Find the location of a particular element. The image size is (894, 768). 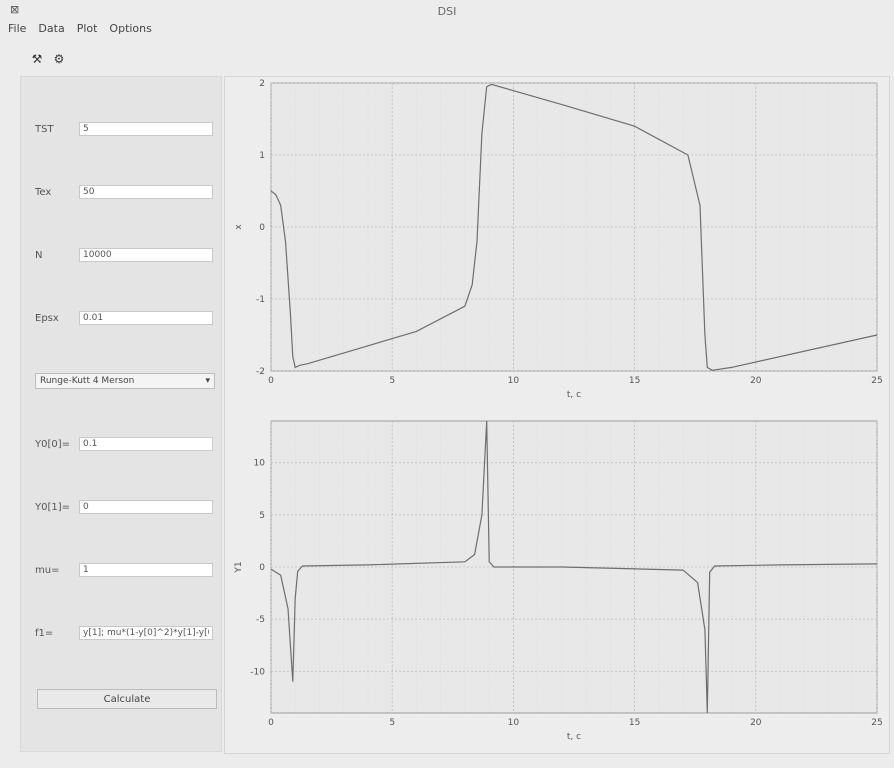

param-label-y0-1: Y0[1]= is located at coordinates (53, 507).